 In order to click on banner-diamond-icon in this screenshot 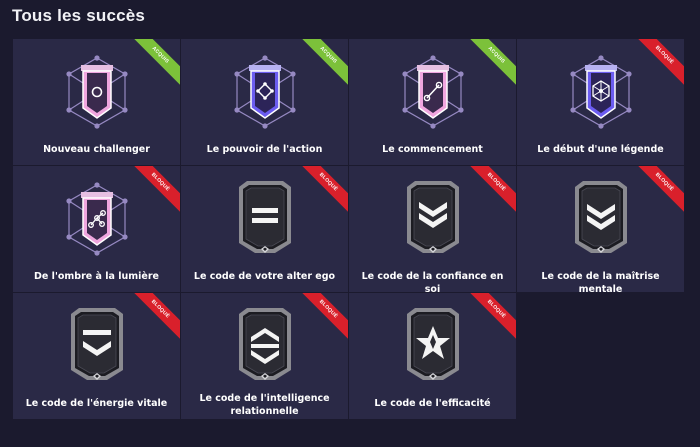, I will do `click(264, 92)`.